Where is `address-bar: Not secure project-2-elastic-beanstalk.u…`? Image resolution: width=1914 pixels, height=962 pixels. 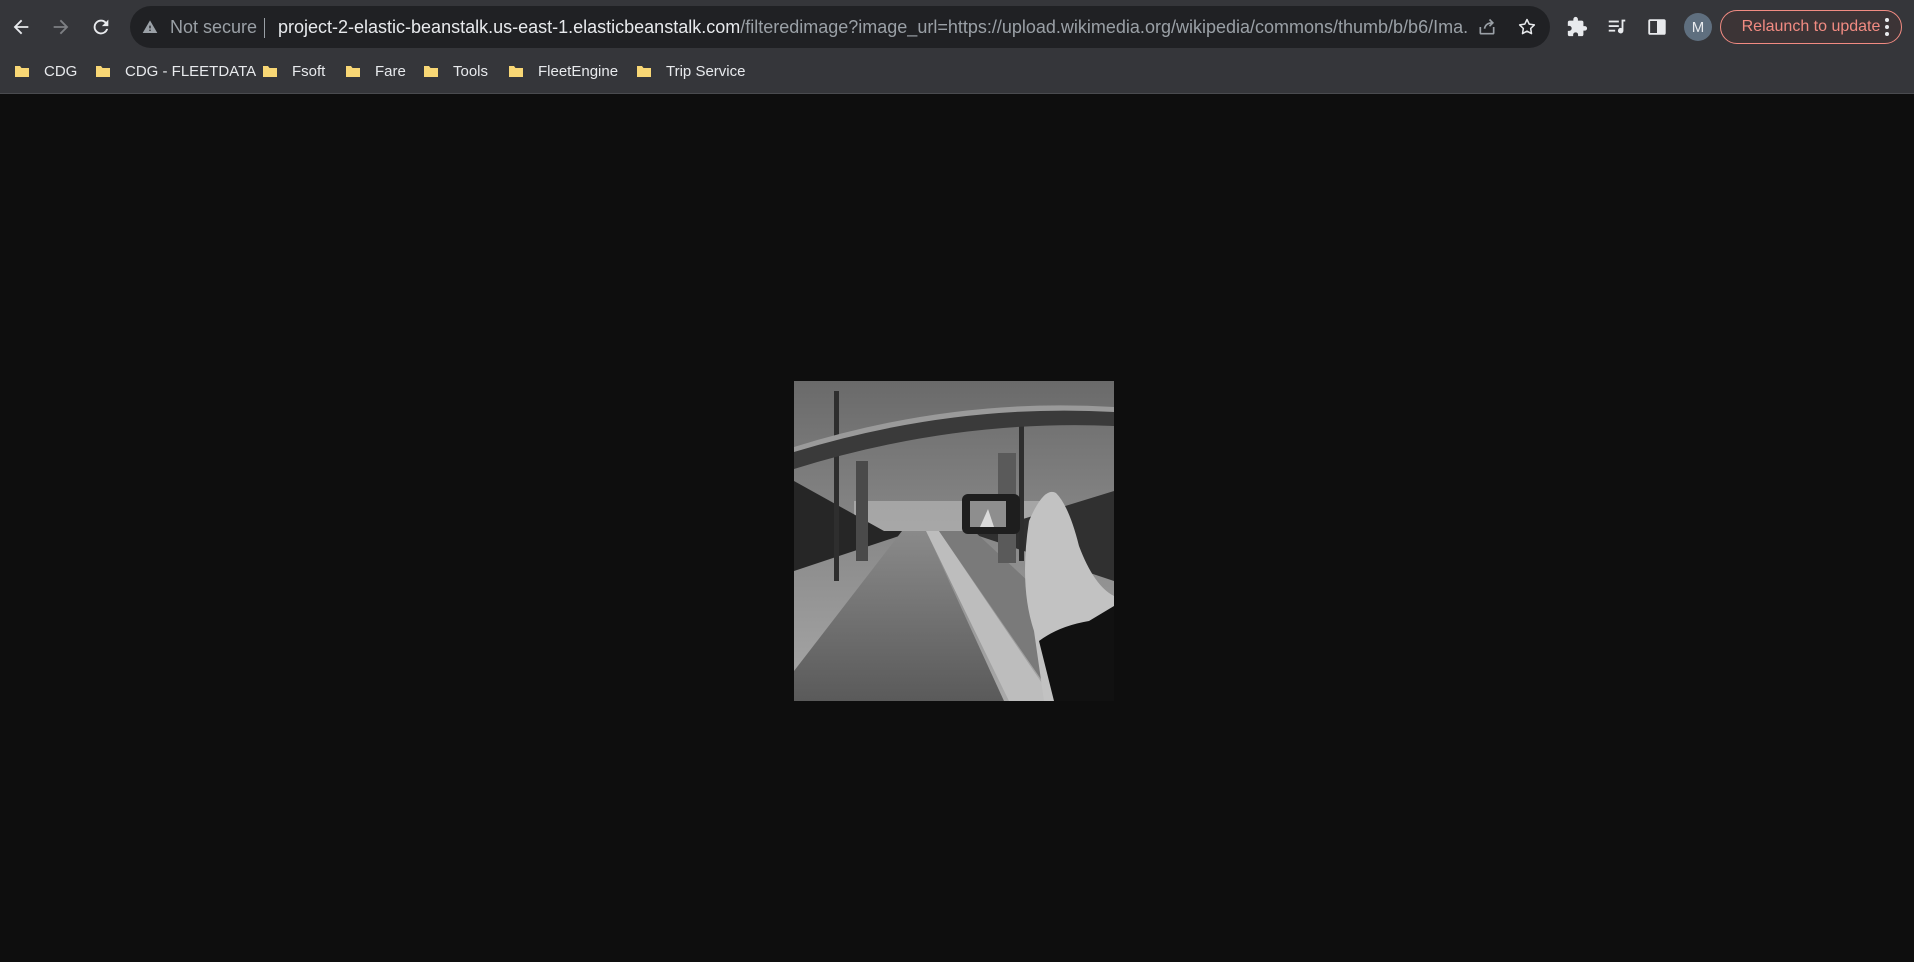
address-bar: Not secure project-2-elastic-beanstalk.u… is located at coordinates (840, 27).